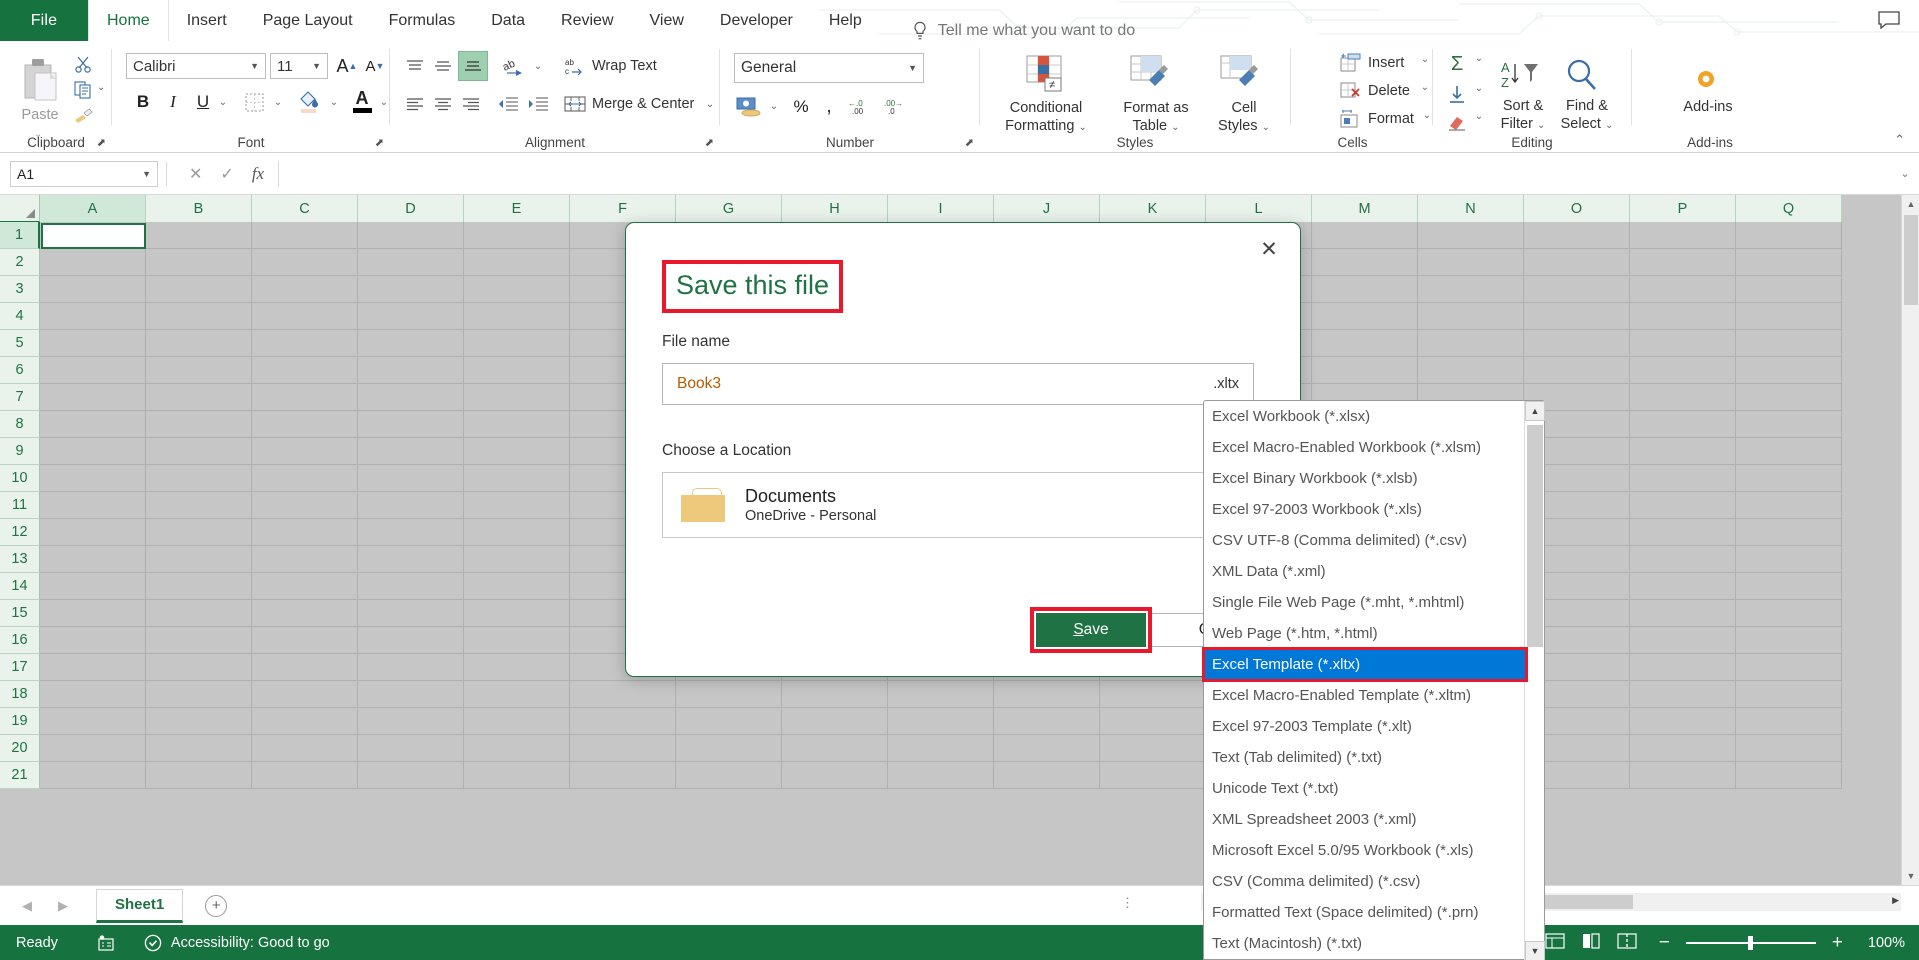 This screenshot has width=1919, height=960. I want to click on column-header: K, so click(1153, 208).